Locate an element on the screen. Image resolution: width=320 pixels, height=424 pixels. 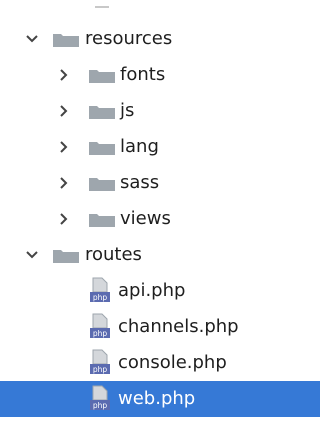
tree-item-api-php: php api.php is located at coordinates (160, 291).